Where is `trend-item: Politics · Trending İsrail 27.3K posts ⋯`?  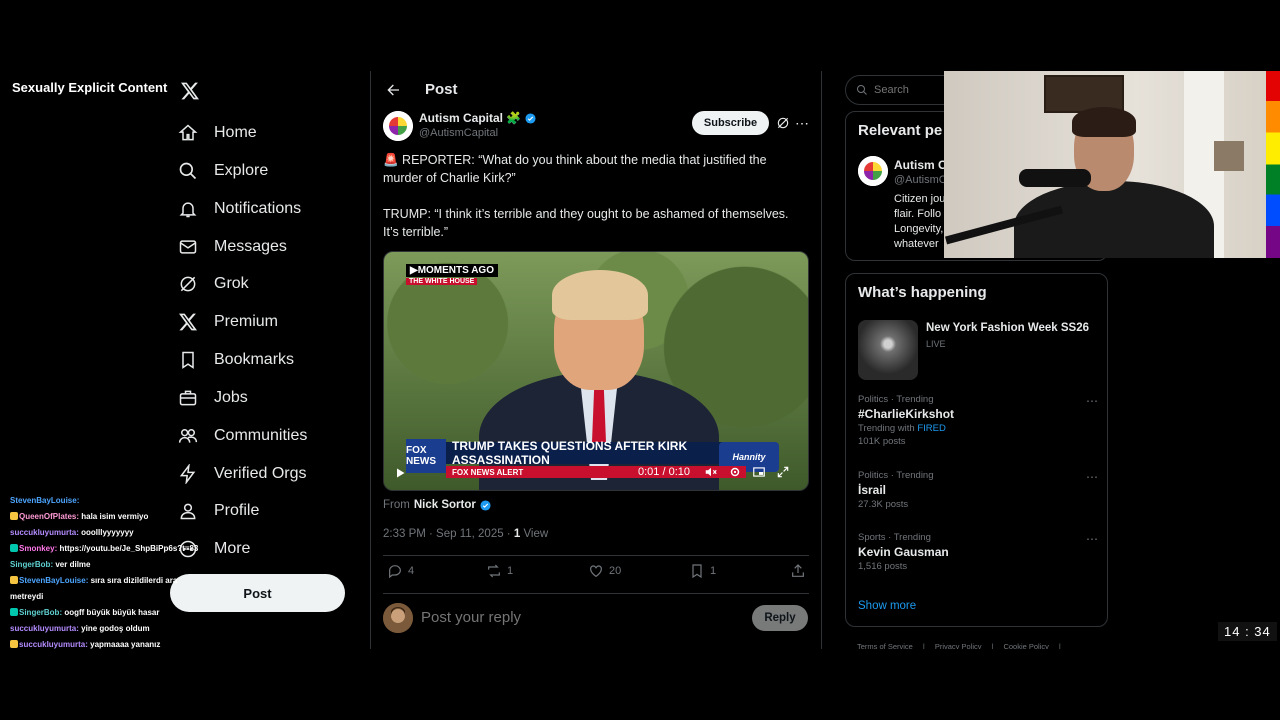
trend-item: Politics · Trending İsrail 27.3K posts ⋯ is located at coordinates (978, 490).